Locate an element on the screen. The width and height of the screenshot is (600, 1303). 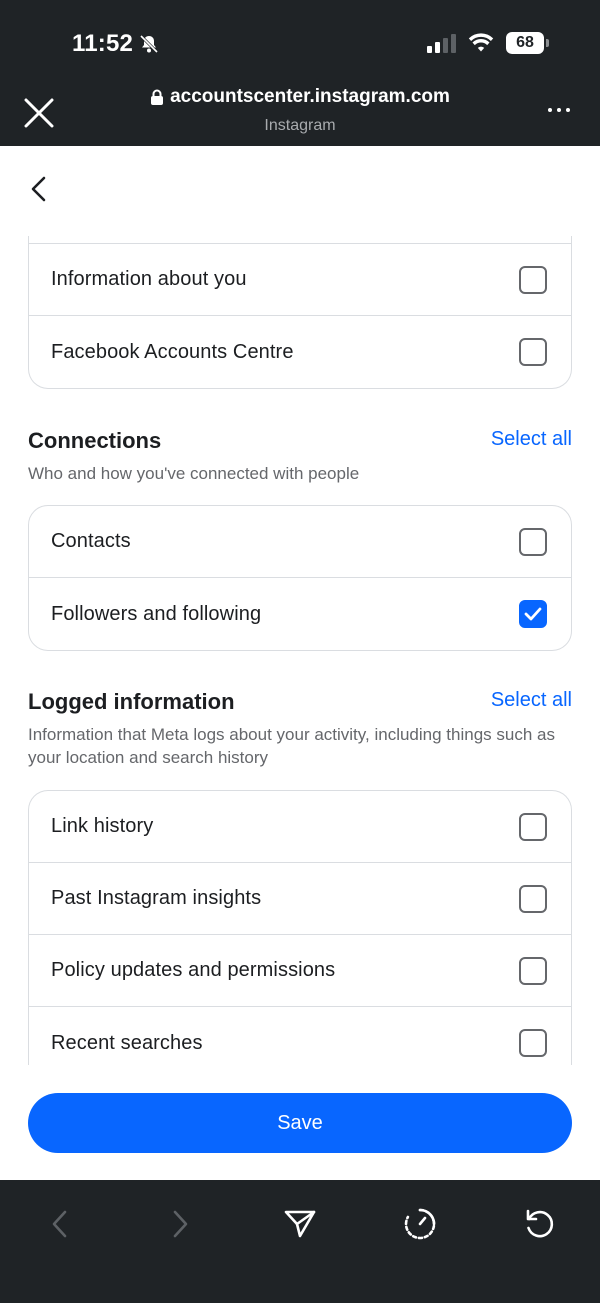
option-row: Contacts is located at coordinates (300, 542).